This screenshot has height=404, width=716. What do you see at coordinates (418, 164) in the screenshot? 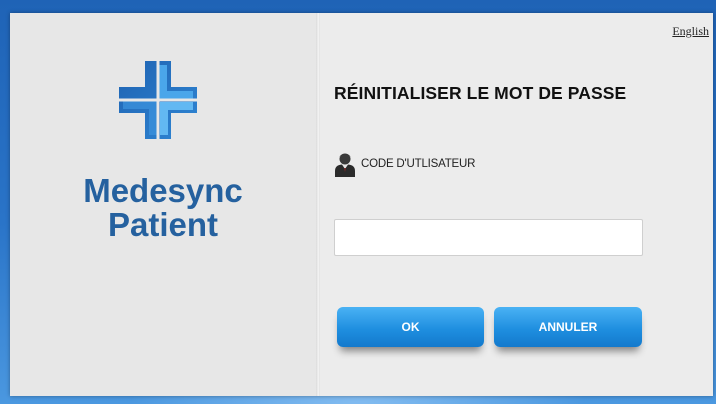
I see `user-code-label: CODE D'UTLISATEUR` at bounding box center [418, 164].